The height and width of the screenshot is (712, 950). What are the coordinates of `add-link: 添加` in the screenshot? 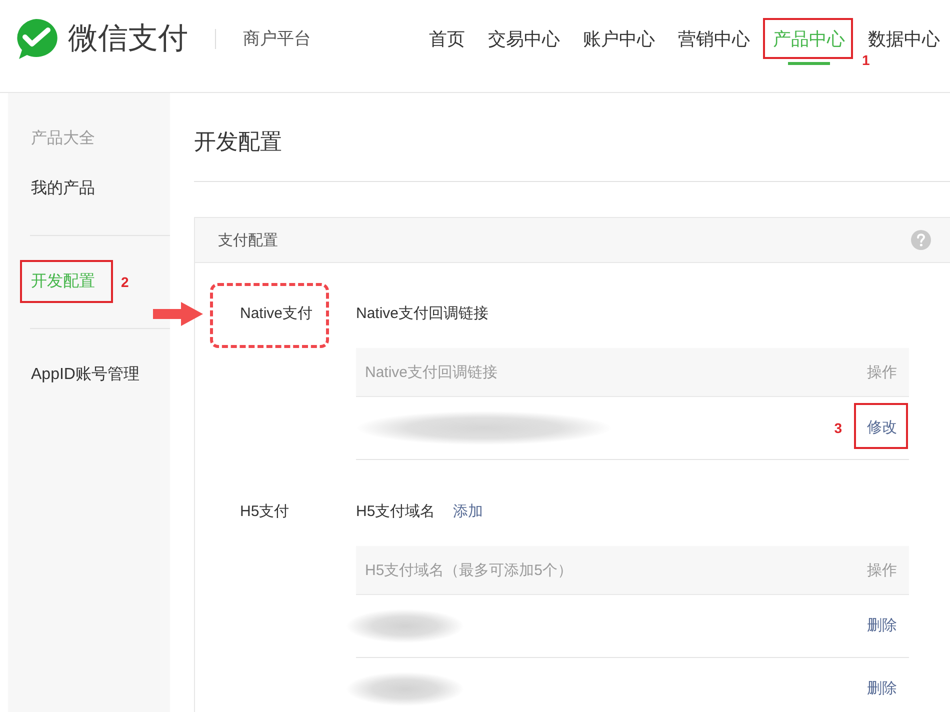 It's located at (468, 512).